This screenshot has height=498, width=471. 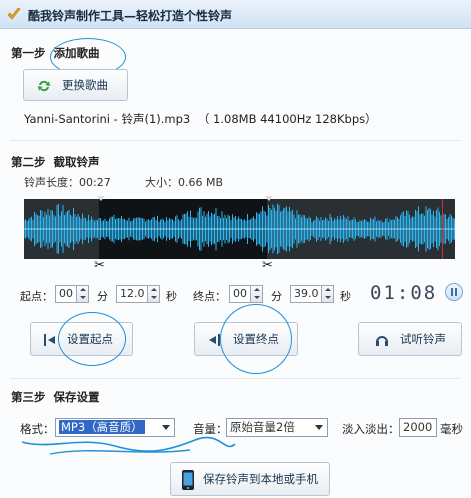 I want to click on length-value: 00:27, so click(x=95, y=182).